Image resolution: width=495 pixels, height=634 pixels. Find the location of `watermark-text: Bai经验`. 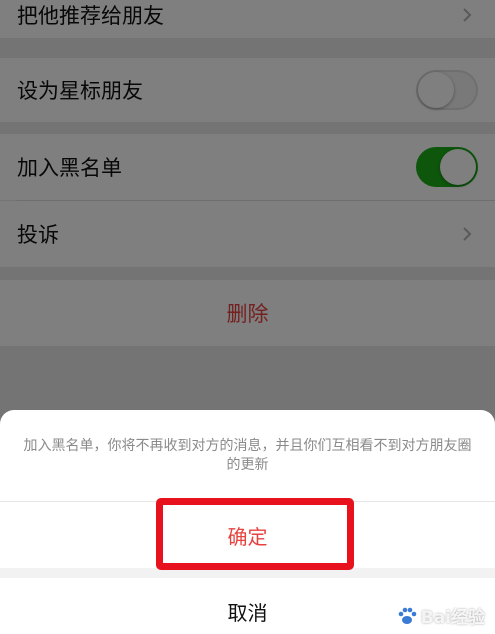

watermark-text: Bai经验 is located at coordinates (452, 618).